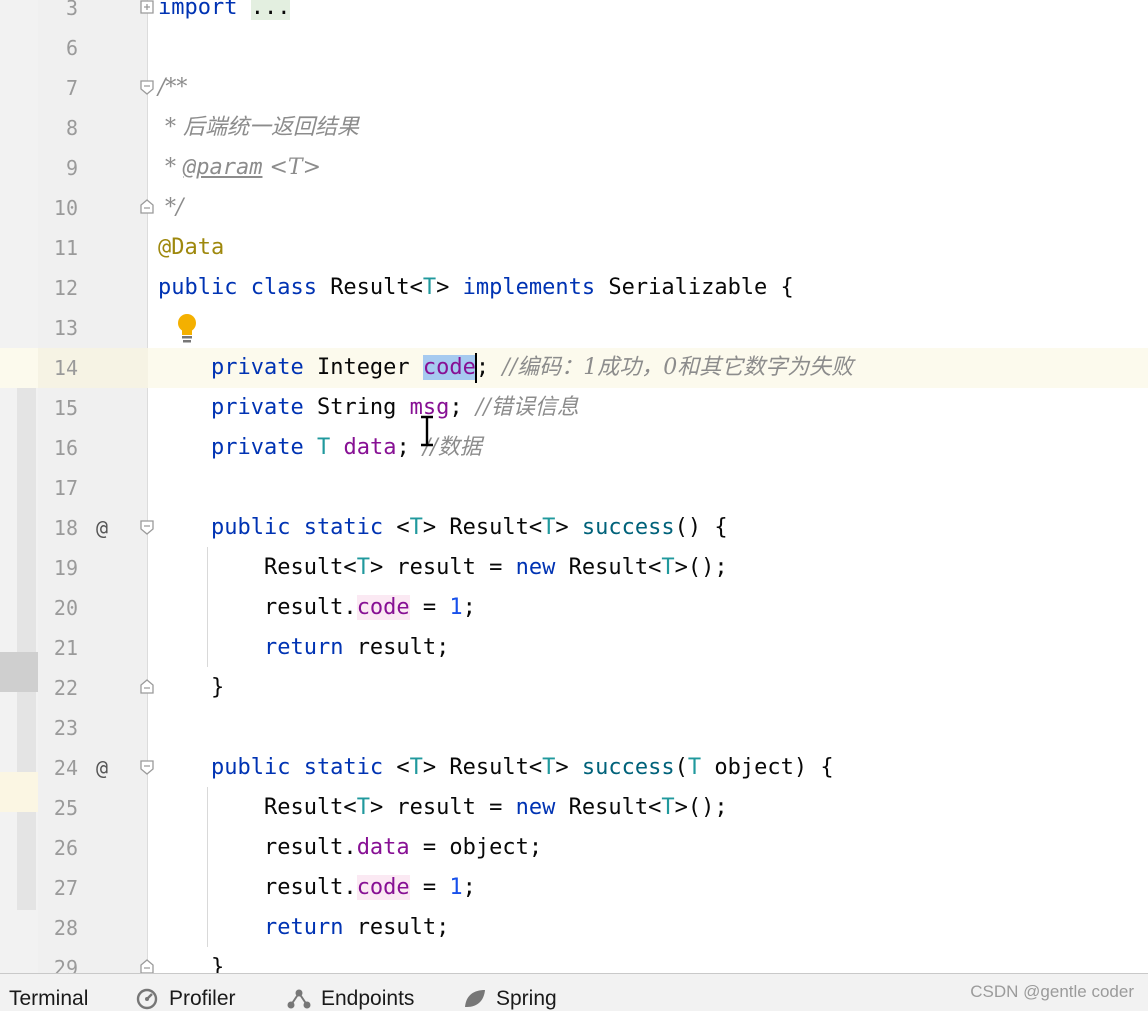  Describe the element at coordinates (574, 328) in the screenshot. I see `code-line: 13` at that location.